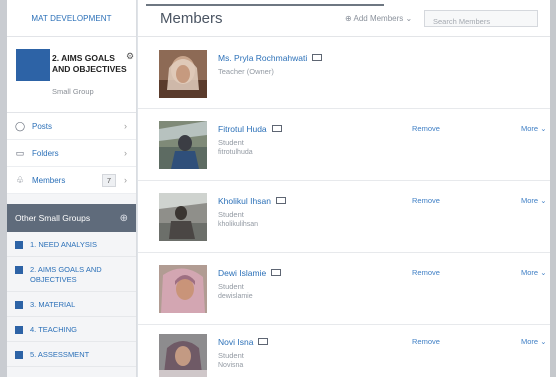 The height and width of the screenshot is (377, 556). Describe the element at coordinates (53, 330) in the screenshot. I see `small-group-label: 4. TEACHING` at that location.